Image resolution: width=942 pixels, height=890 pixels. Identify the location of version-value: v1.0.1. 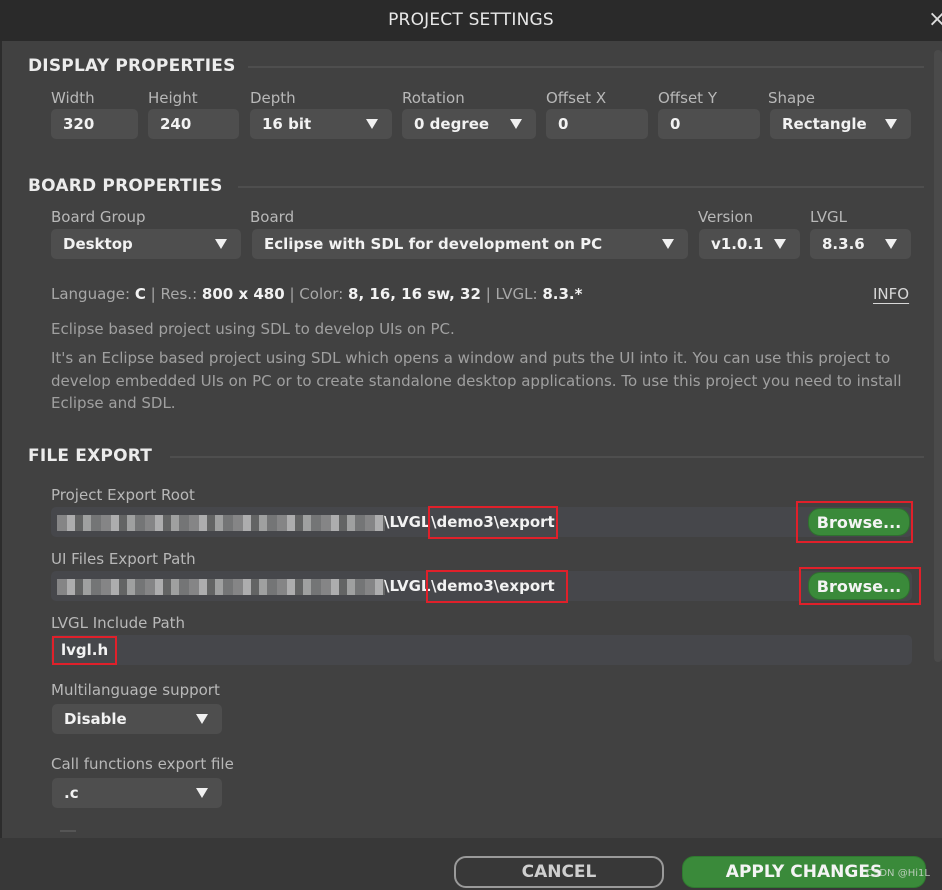
(737, 244).